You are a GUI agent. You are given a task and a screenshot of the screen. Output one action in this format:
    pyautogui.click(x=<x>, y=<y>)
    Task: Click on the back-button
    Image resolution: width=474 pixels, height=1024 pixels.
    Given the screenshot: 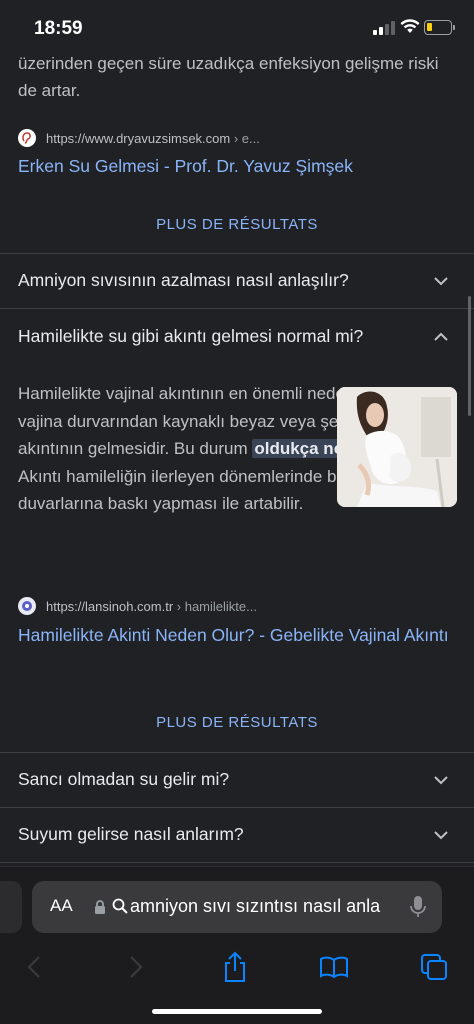 What is the action you would take?
    pyautogui.click(x=34, y=967)
    